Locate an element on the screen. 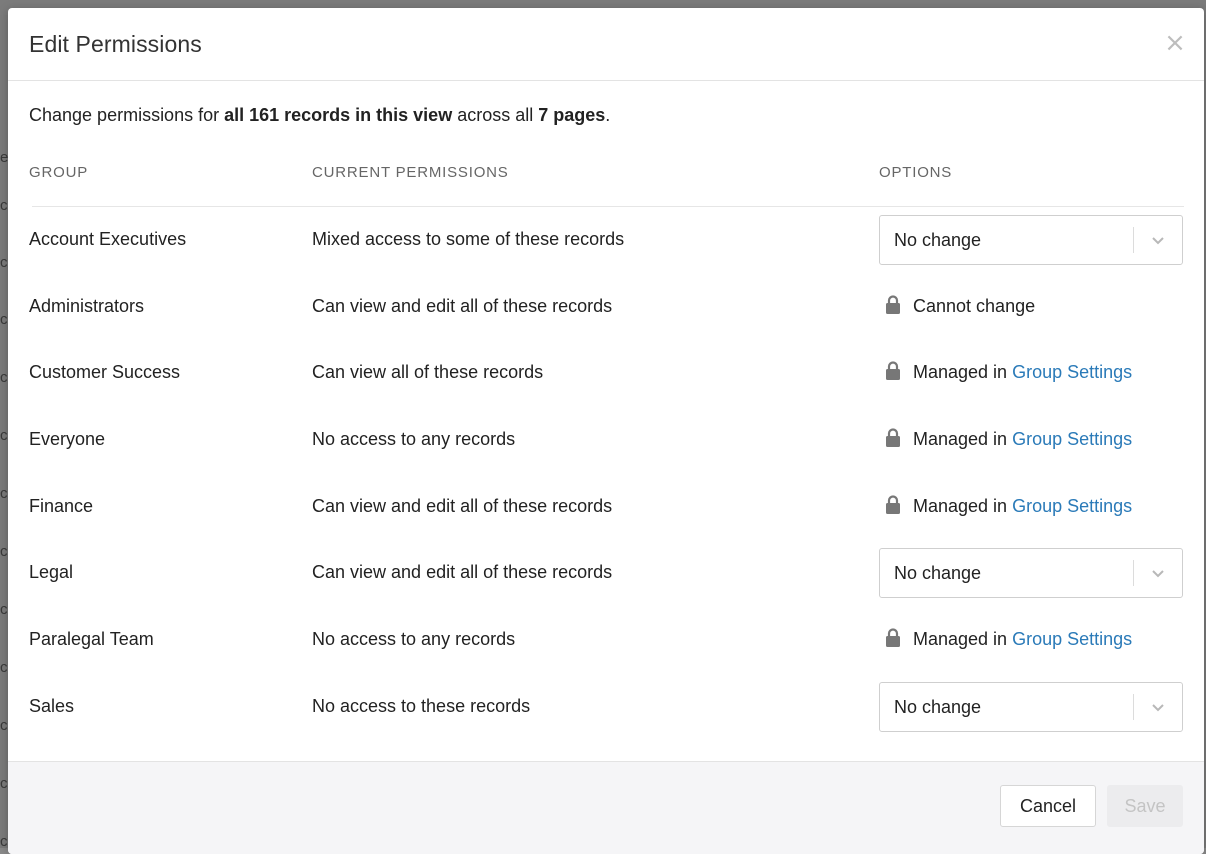 The height and width of the screenshot is (854, 1206). save-button: Save is located at coordinates (1145, 806).